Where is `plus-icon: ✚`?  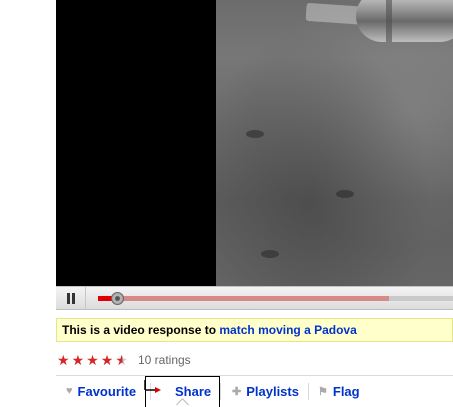 plus-icon: ✚ is located at coordinates (237, 391).